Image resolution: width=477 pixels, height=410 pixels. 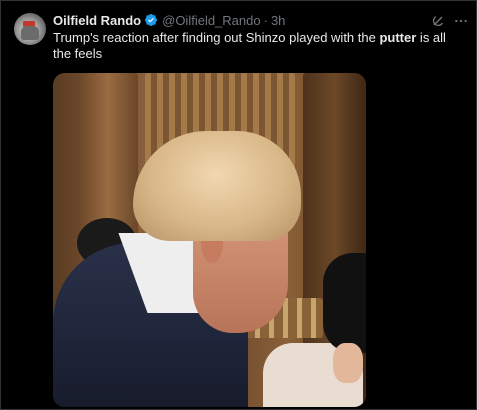 What do you see at coordinates (344, 303) in the screenshot?
I see `woman-hair` at bounding box center [344, 303].